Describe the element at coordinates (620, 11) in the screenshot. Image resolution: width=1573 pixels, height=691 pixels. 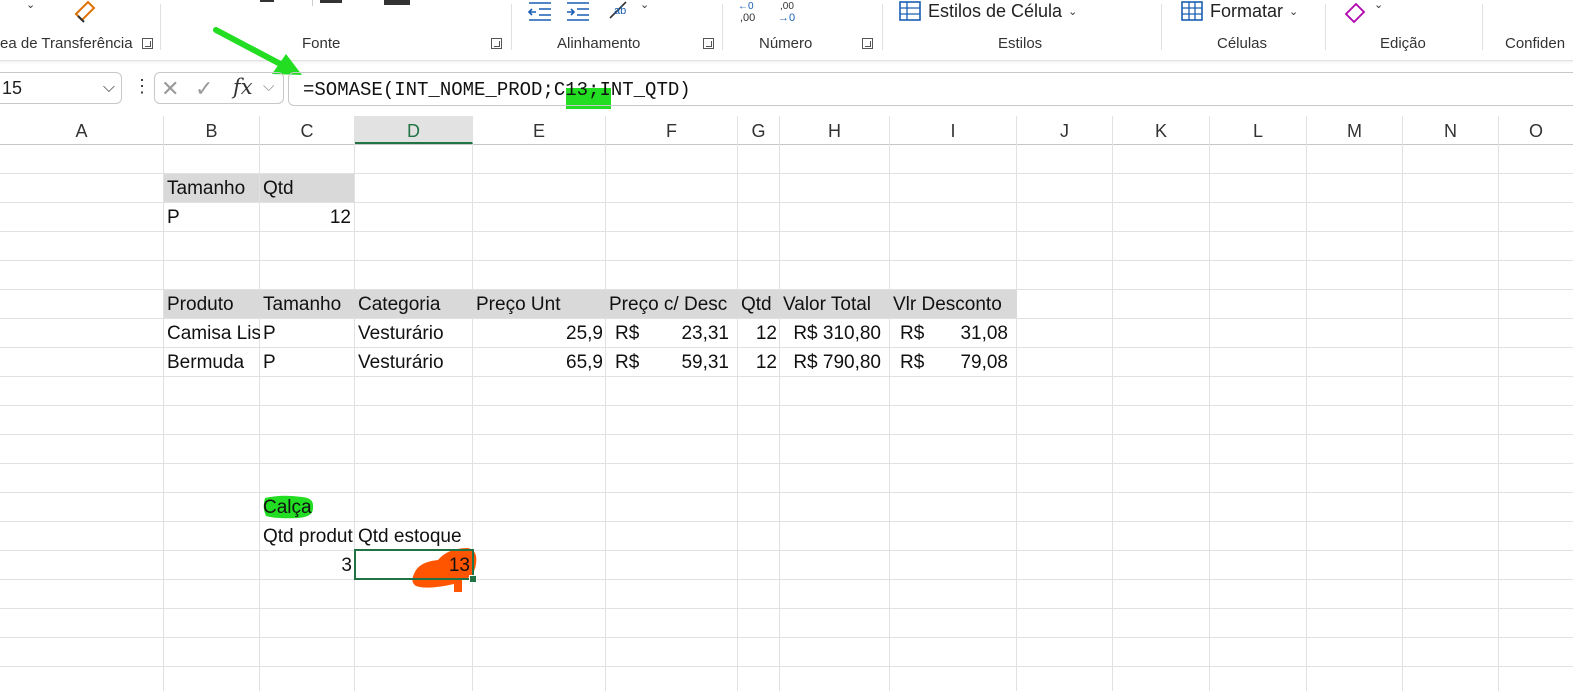
I see `orientation-icon: ab` at that location.